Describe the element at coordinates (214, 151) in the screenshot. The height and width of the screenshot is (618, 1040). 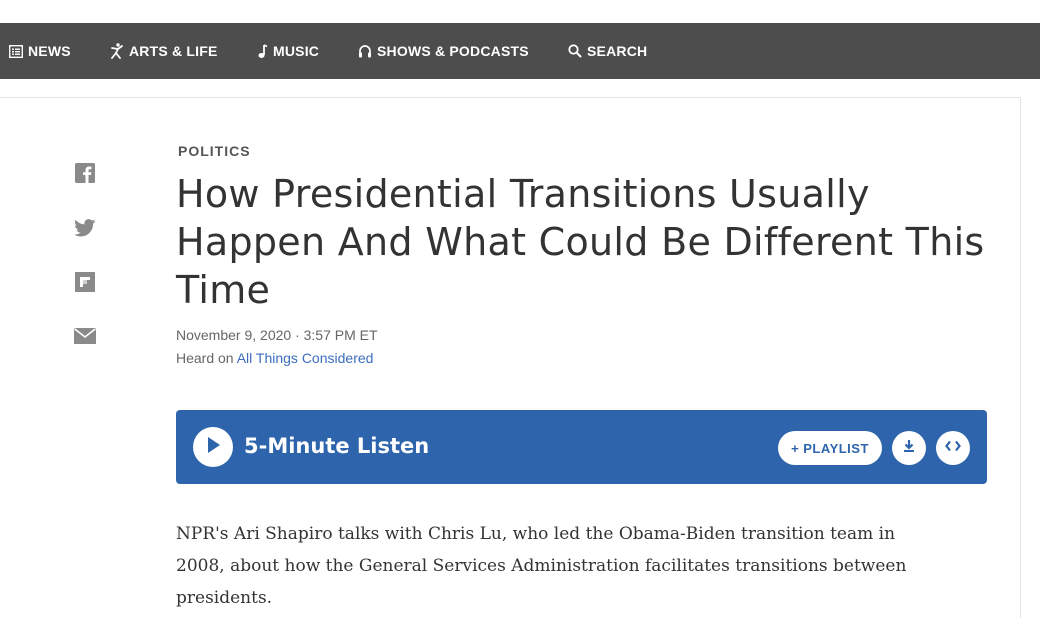
I see `section-slug: POLITICS` at that location.